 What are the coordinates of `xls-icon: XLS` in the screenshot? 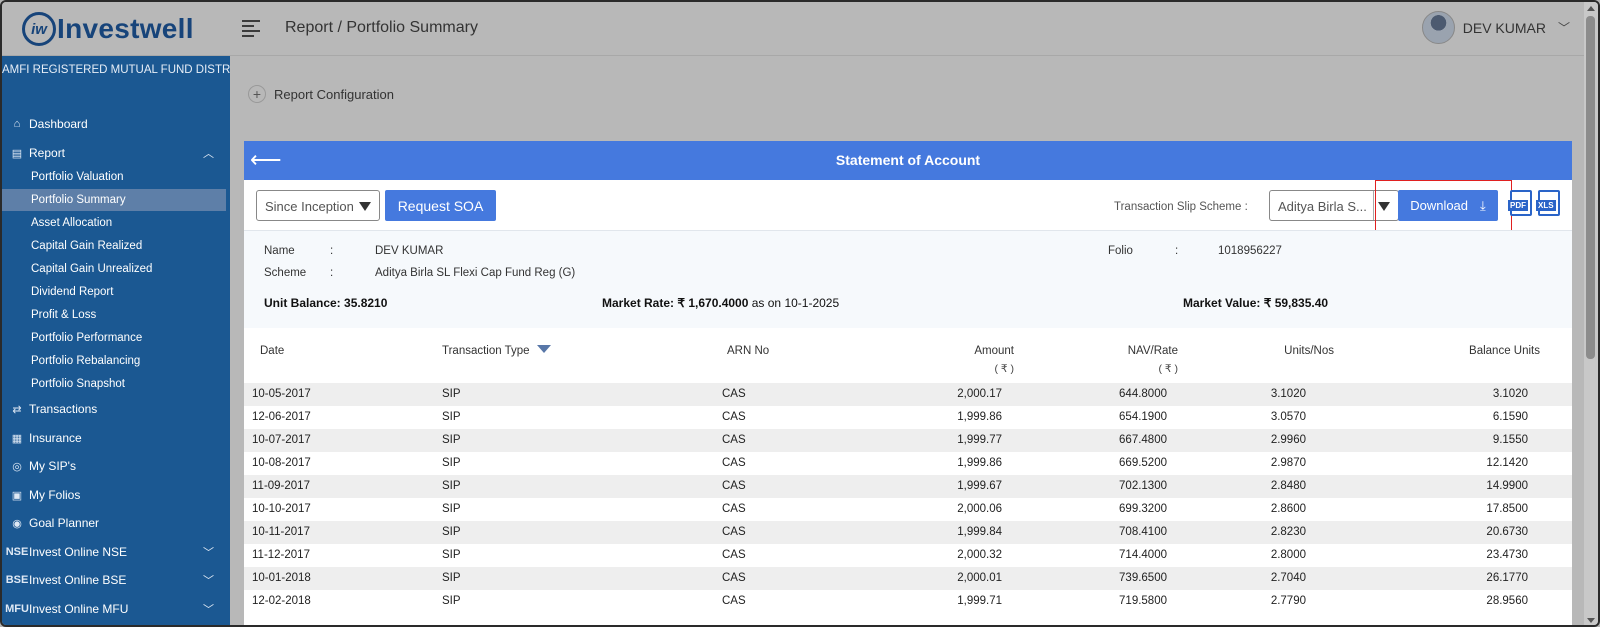 It's located at (1548, 203).